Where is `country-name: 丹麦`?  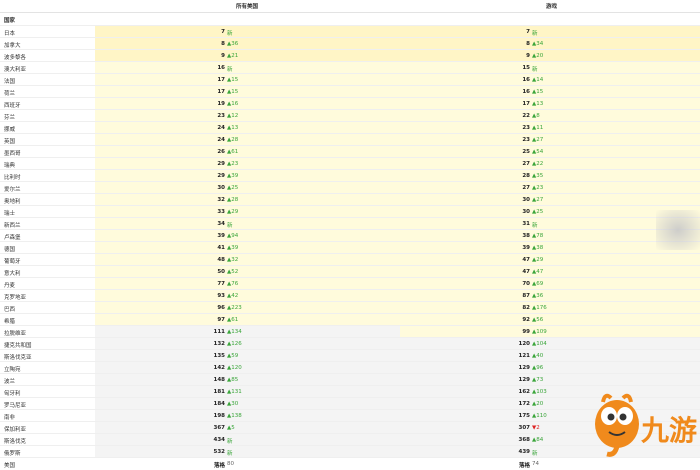
country-name: 丹麦 is located at coordinates (10, 286).